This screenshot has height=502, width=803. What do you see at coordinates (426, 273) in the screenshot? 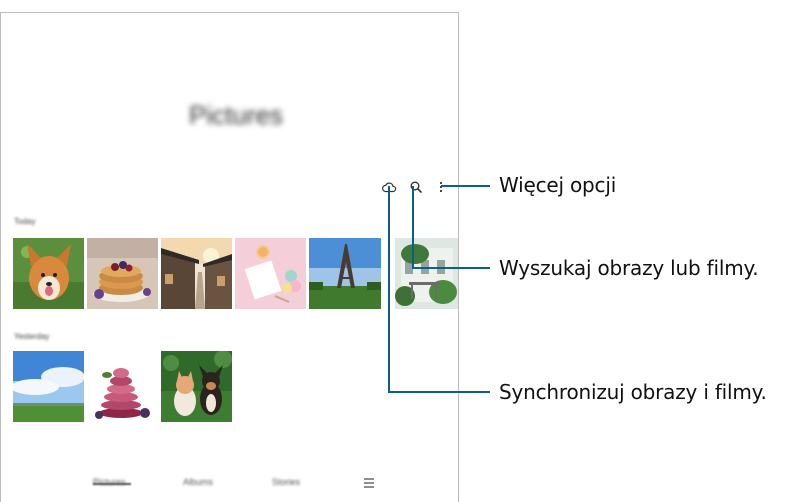
I see `photo-thumbnail-garden-house` at bounding box center [426, 273].